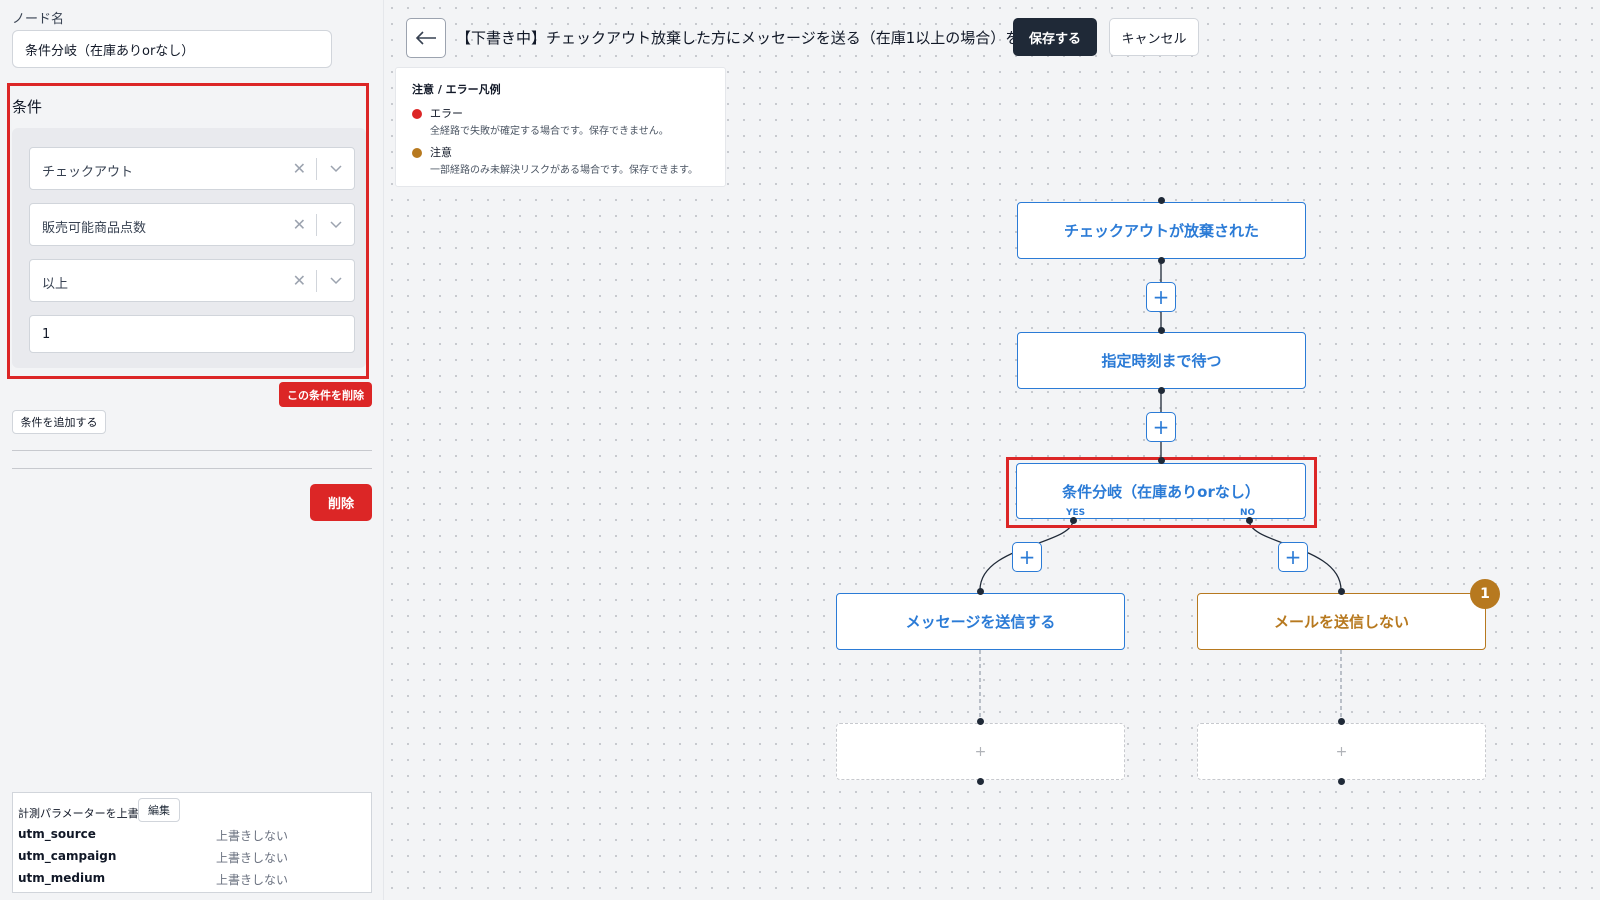 This screenshot has width=1600, height=900. Describe the element at coordinates (1341, 621) in the screenshot. I see `no-email-node: メールを送信しない` at that location.